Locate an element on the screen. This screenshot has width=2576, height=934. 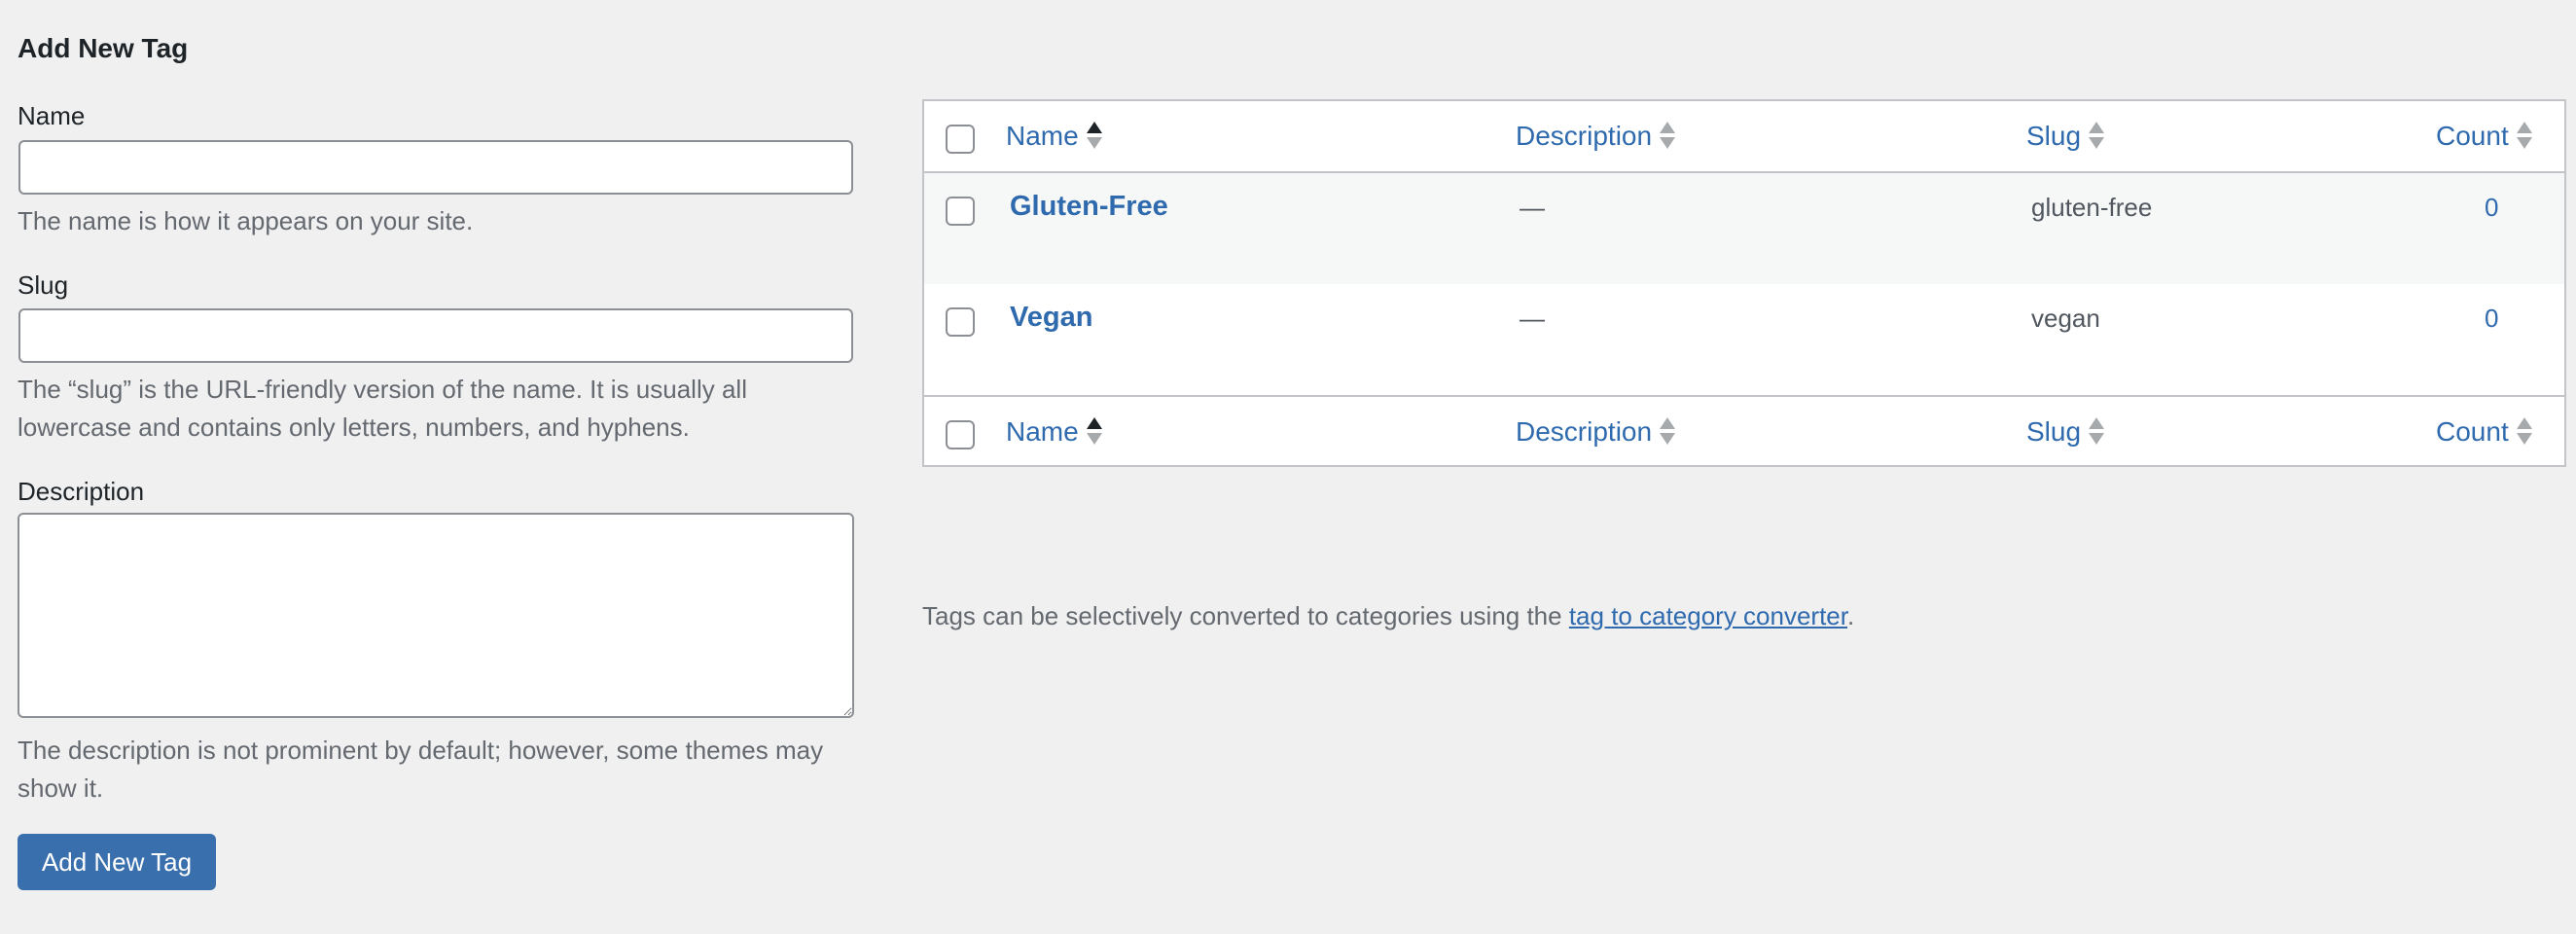
select-all-checkbox is located at coordinates (960, 139).